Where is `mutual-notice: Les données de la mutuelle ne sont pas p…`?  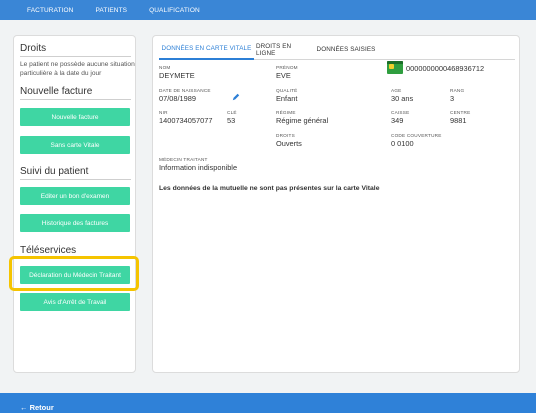 mutual-notice: Les données de la mutuelle ne sont pas p… is located at coordinates (269, 188).